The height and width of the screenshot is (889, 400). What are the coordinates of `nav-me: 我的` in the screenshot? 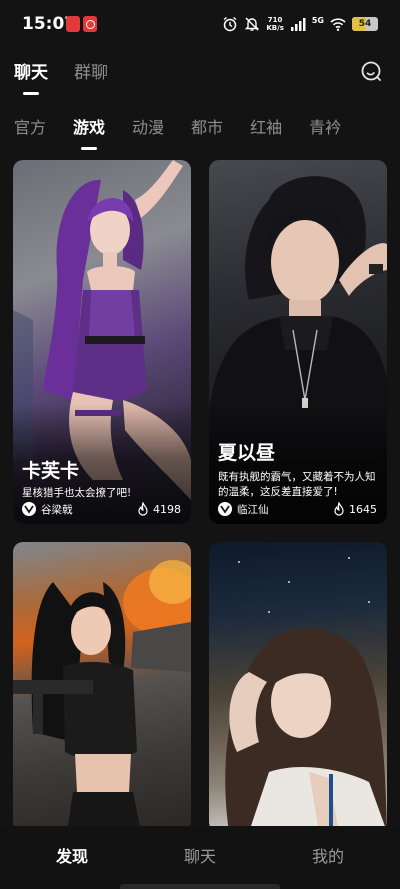 It's located at (328, 855).